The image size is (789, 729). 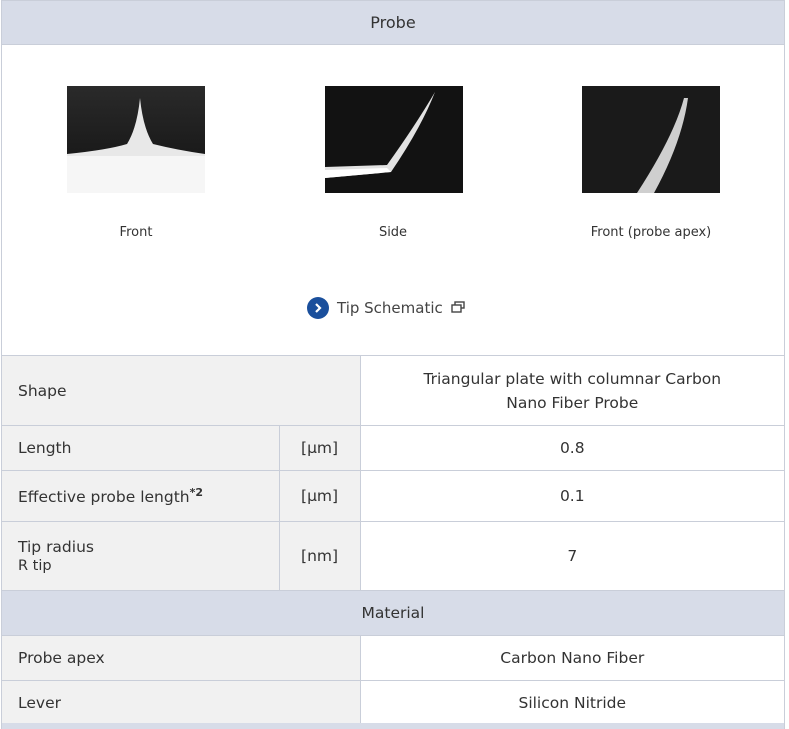 What do you see at coordinates (572, 496) in the screenshot?
I see `effective-length-value: 0.1` at bounding box center [572, 496].